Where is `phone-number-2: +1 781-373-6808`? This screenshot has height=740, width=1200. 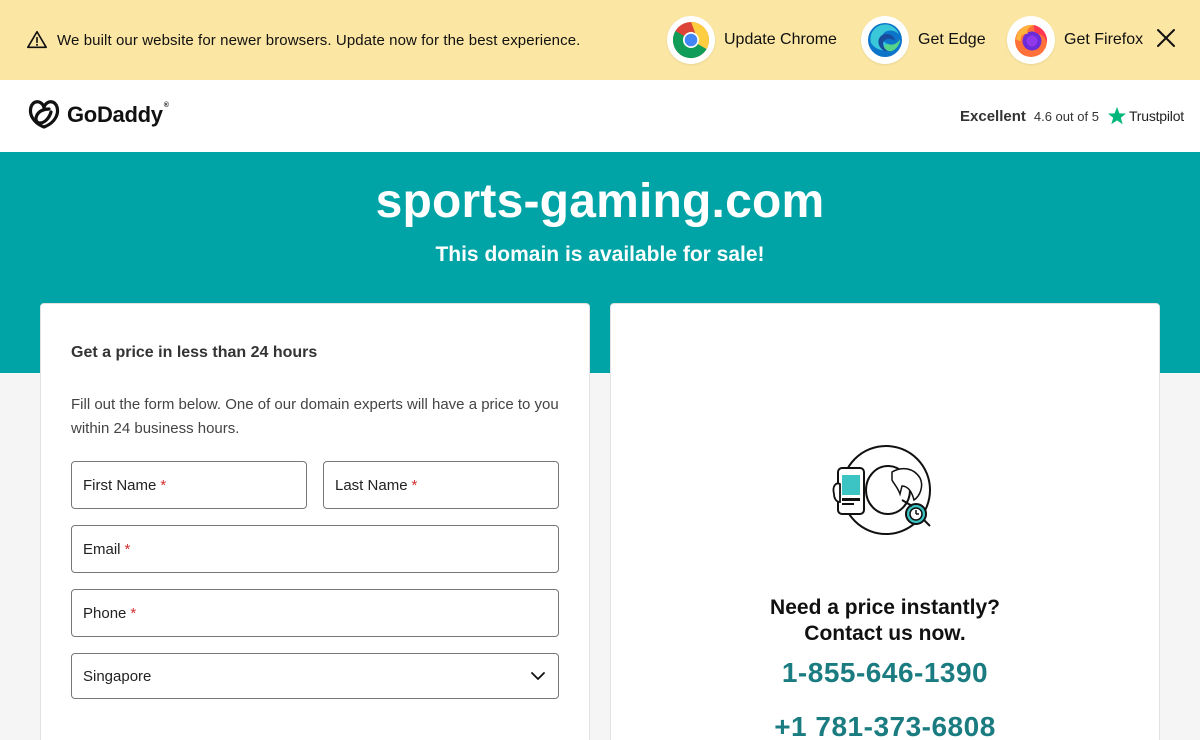
phone-number-2: +1 781-373-6808 is located at coordinates (885, 725).